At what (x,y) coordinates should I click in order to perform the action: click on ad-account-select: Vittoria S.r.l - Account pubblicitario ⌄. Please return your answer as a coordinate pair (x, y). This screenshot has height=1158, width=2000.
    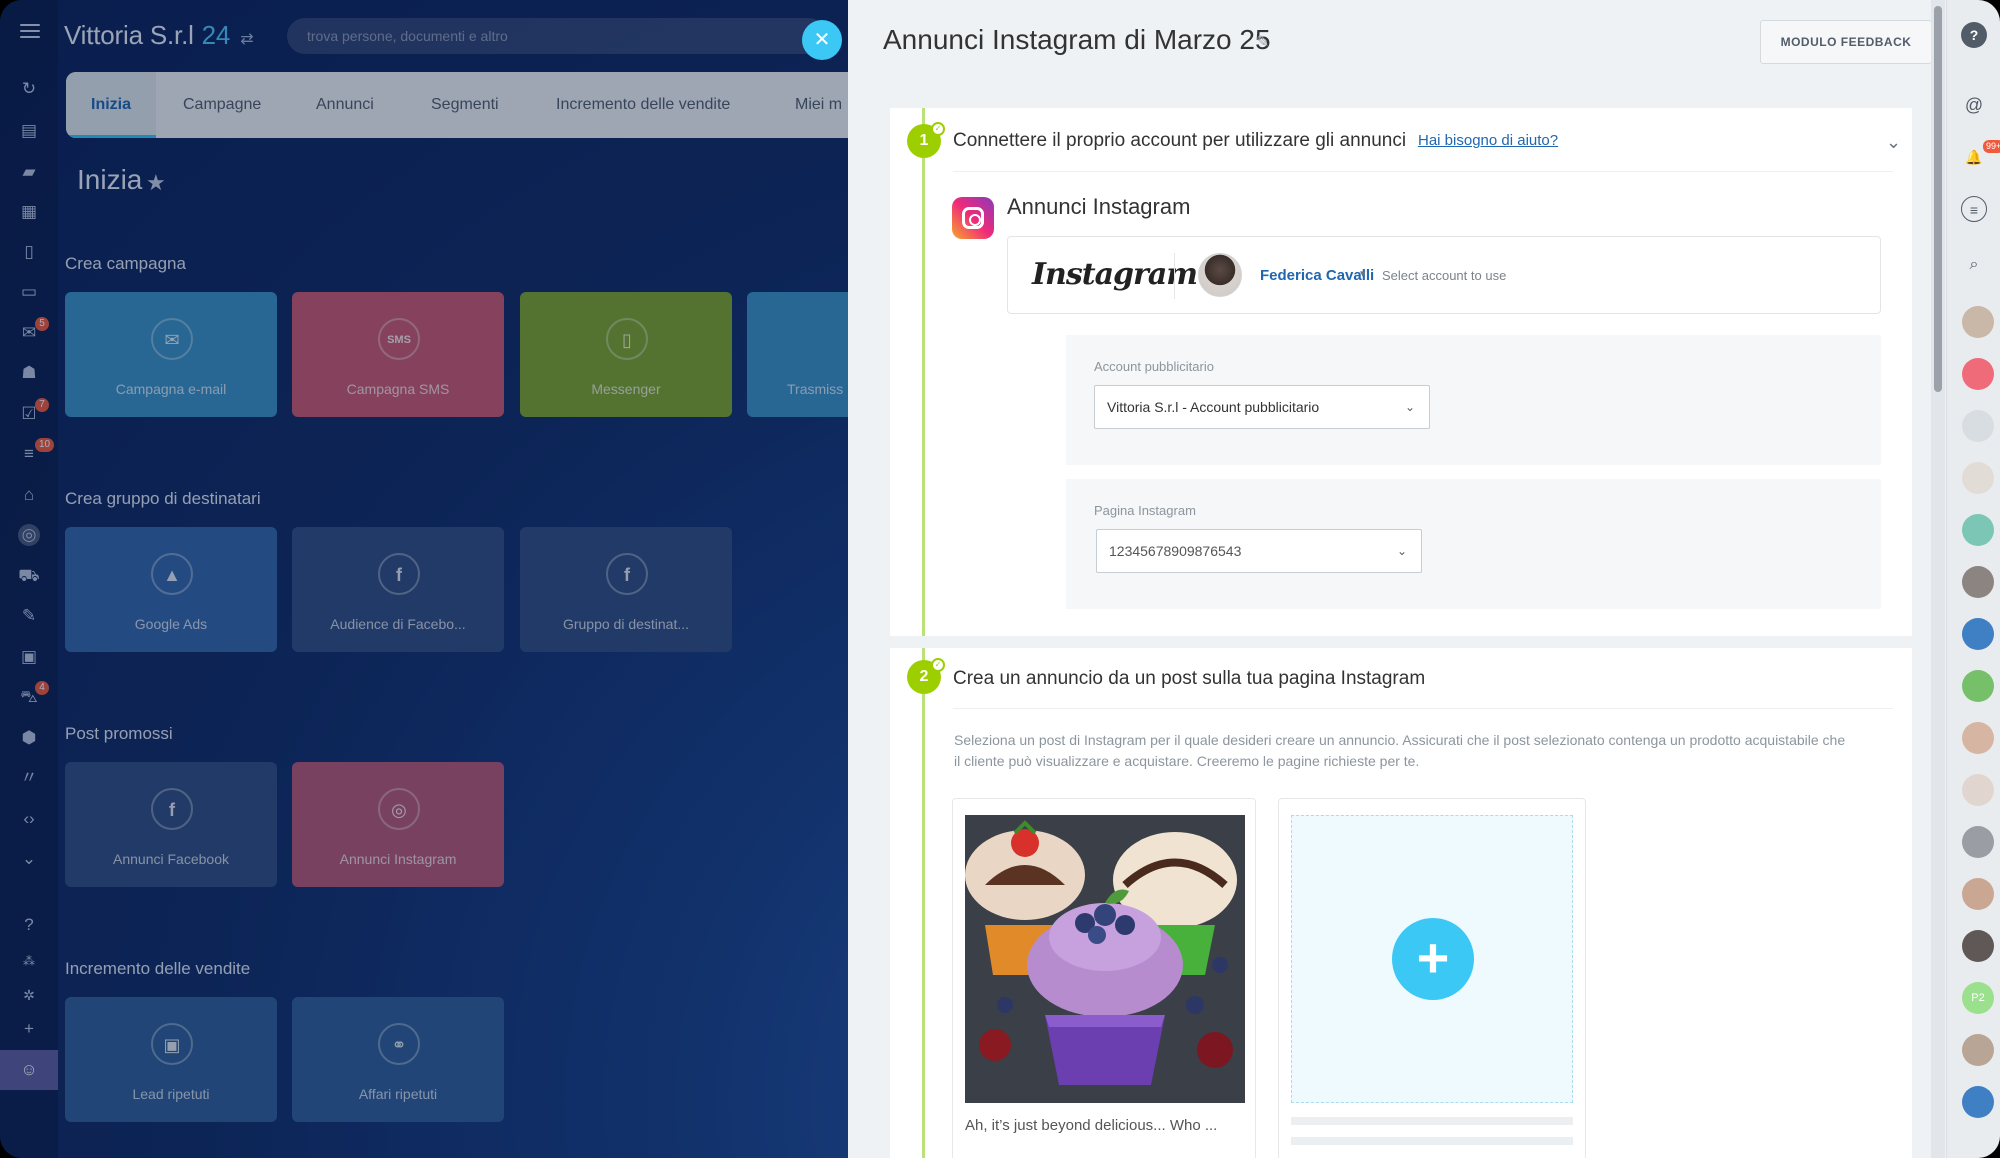
    Looking at the image, I should click on (1262, 407).